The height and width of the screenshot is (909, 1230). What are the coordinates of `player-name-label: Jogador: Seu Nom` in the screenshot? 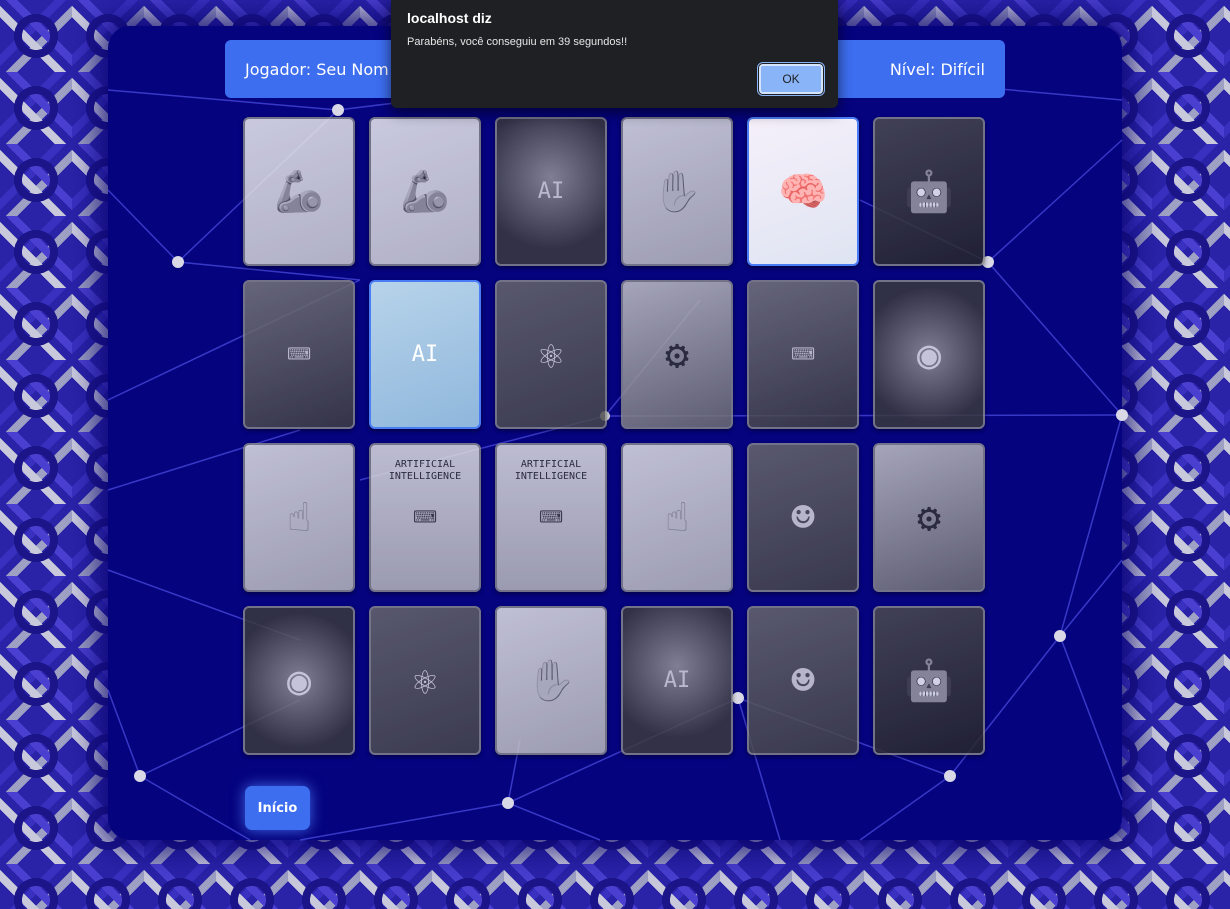 It's located at (317, 69).